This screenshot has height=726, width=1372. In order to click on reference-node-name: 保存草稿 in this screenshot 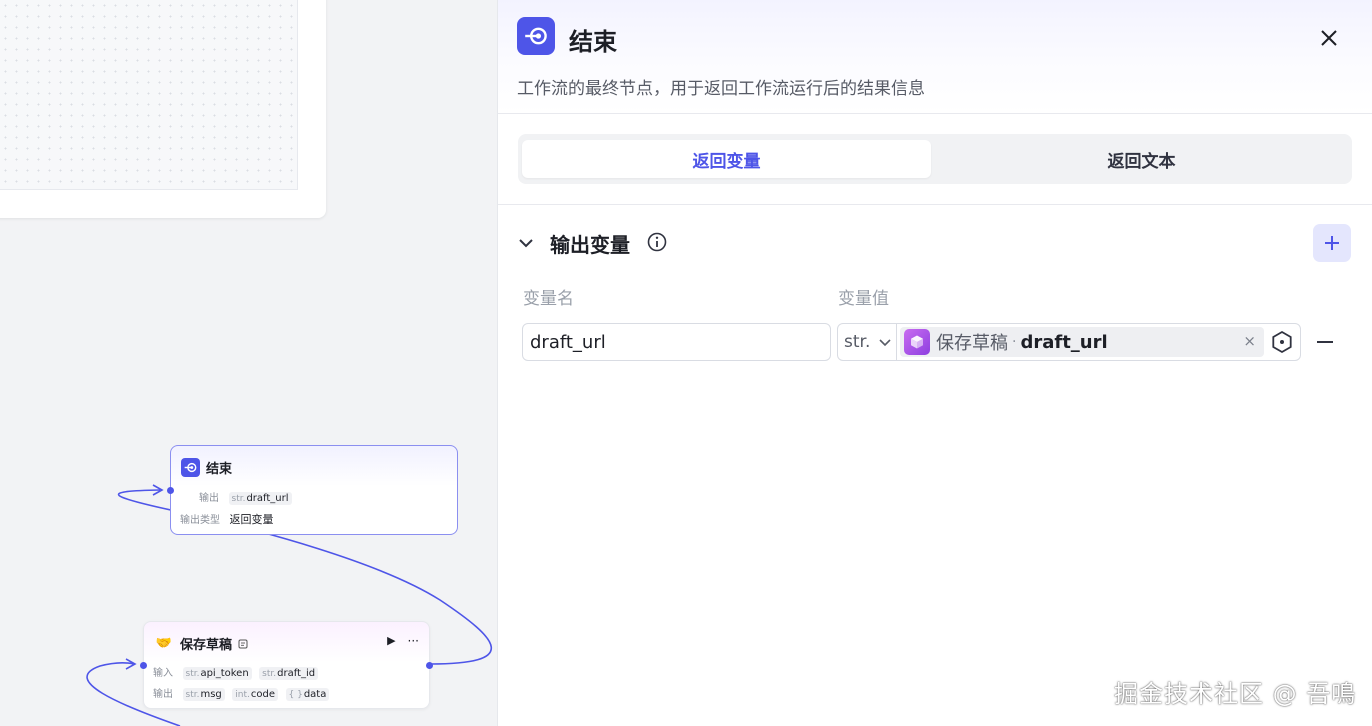, I will do `click(972, 343)`.